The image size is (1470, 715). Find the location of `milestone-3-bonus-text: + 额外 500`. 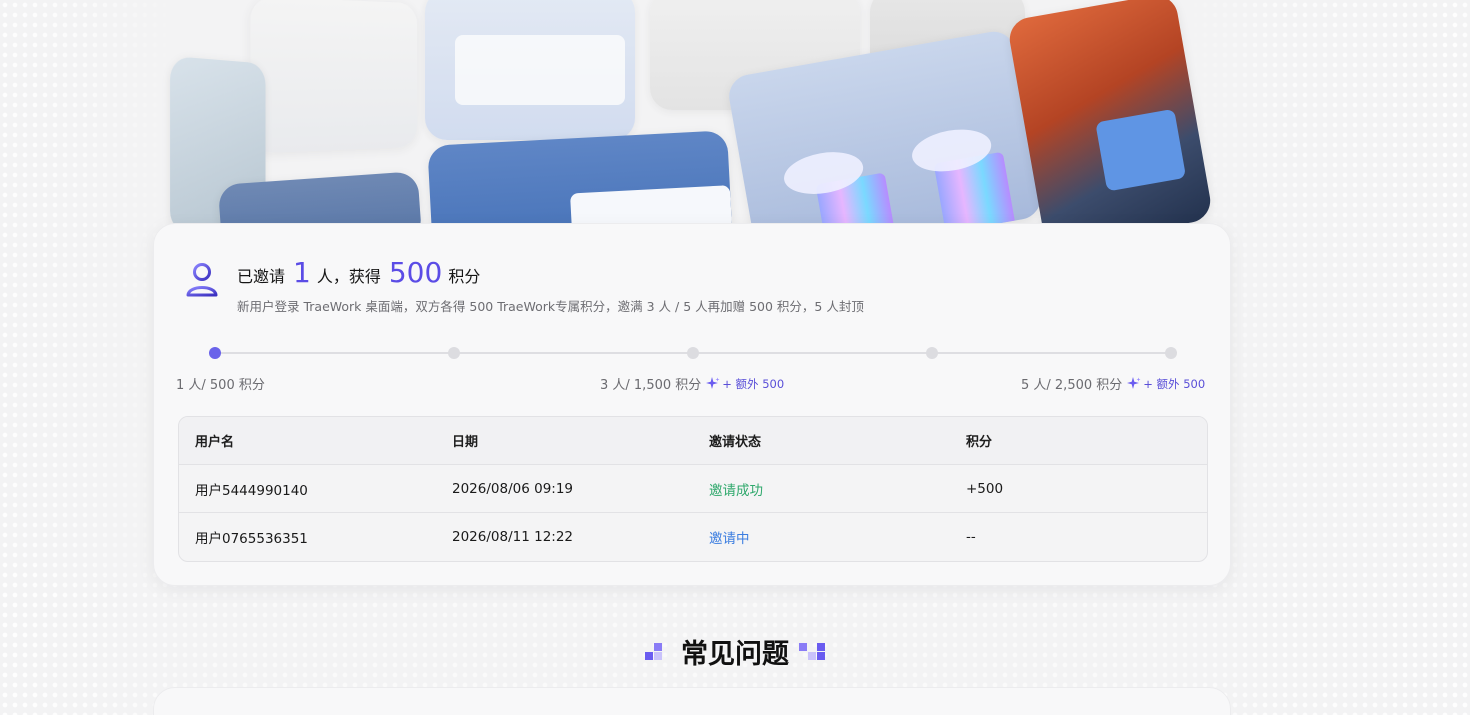

milestone-3-bonus-text: + 额外 500 is located at coordinates (753, 383).